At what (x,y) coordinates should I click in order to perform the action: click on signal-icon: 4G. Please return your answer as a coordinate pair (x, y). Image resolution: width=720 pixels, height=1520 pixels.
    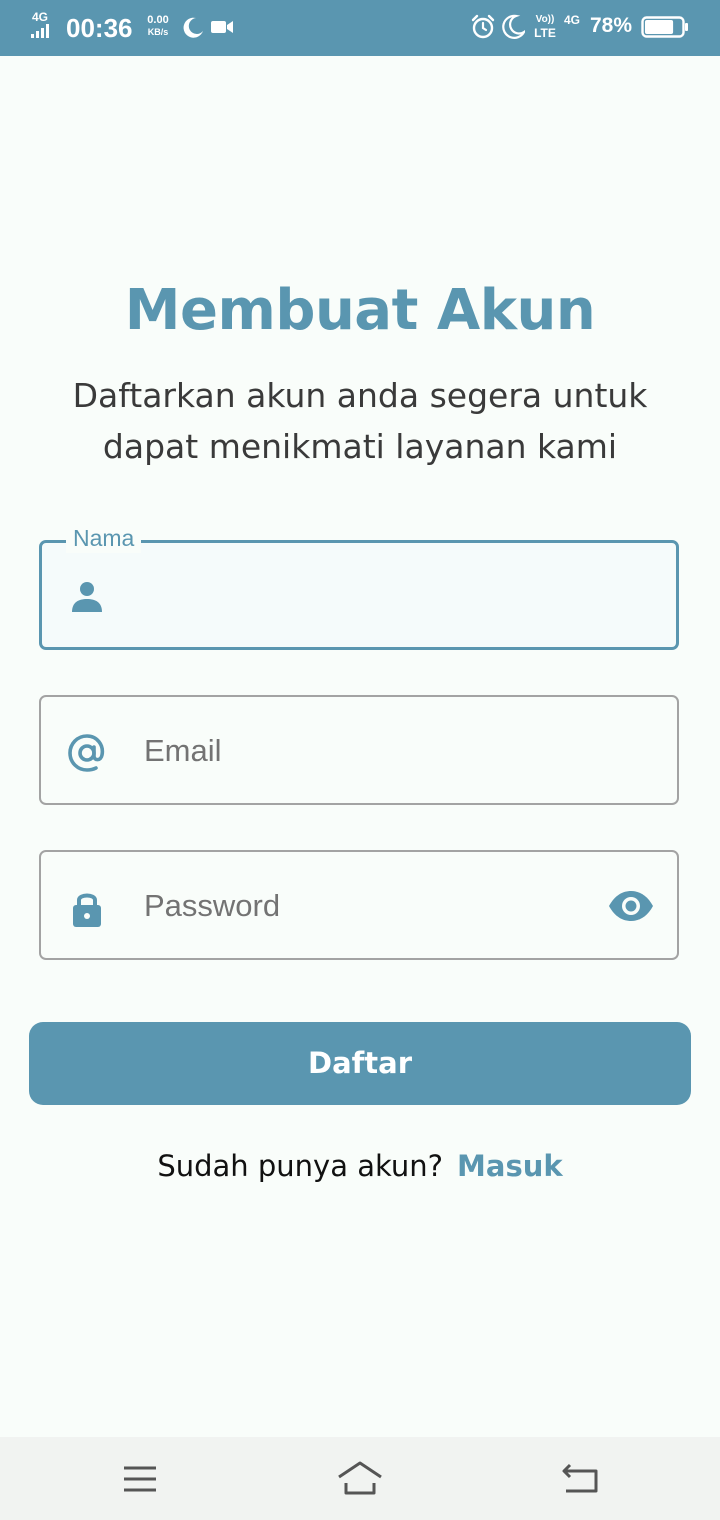
    Looking at the image, I should click on (45, 26).